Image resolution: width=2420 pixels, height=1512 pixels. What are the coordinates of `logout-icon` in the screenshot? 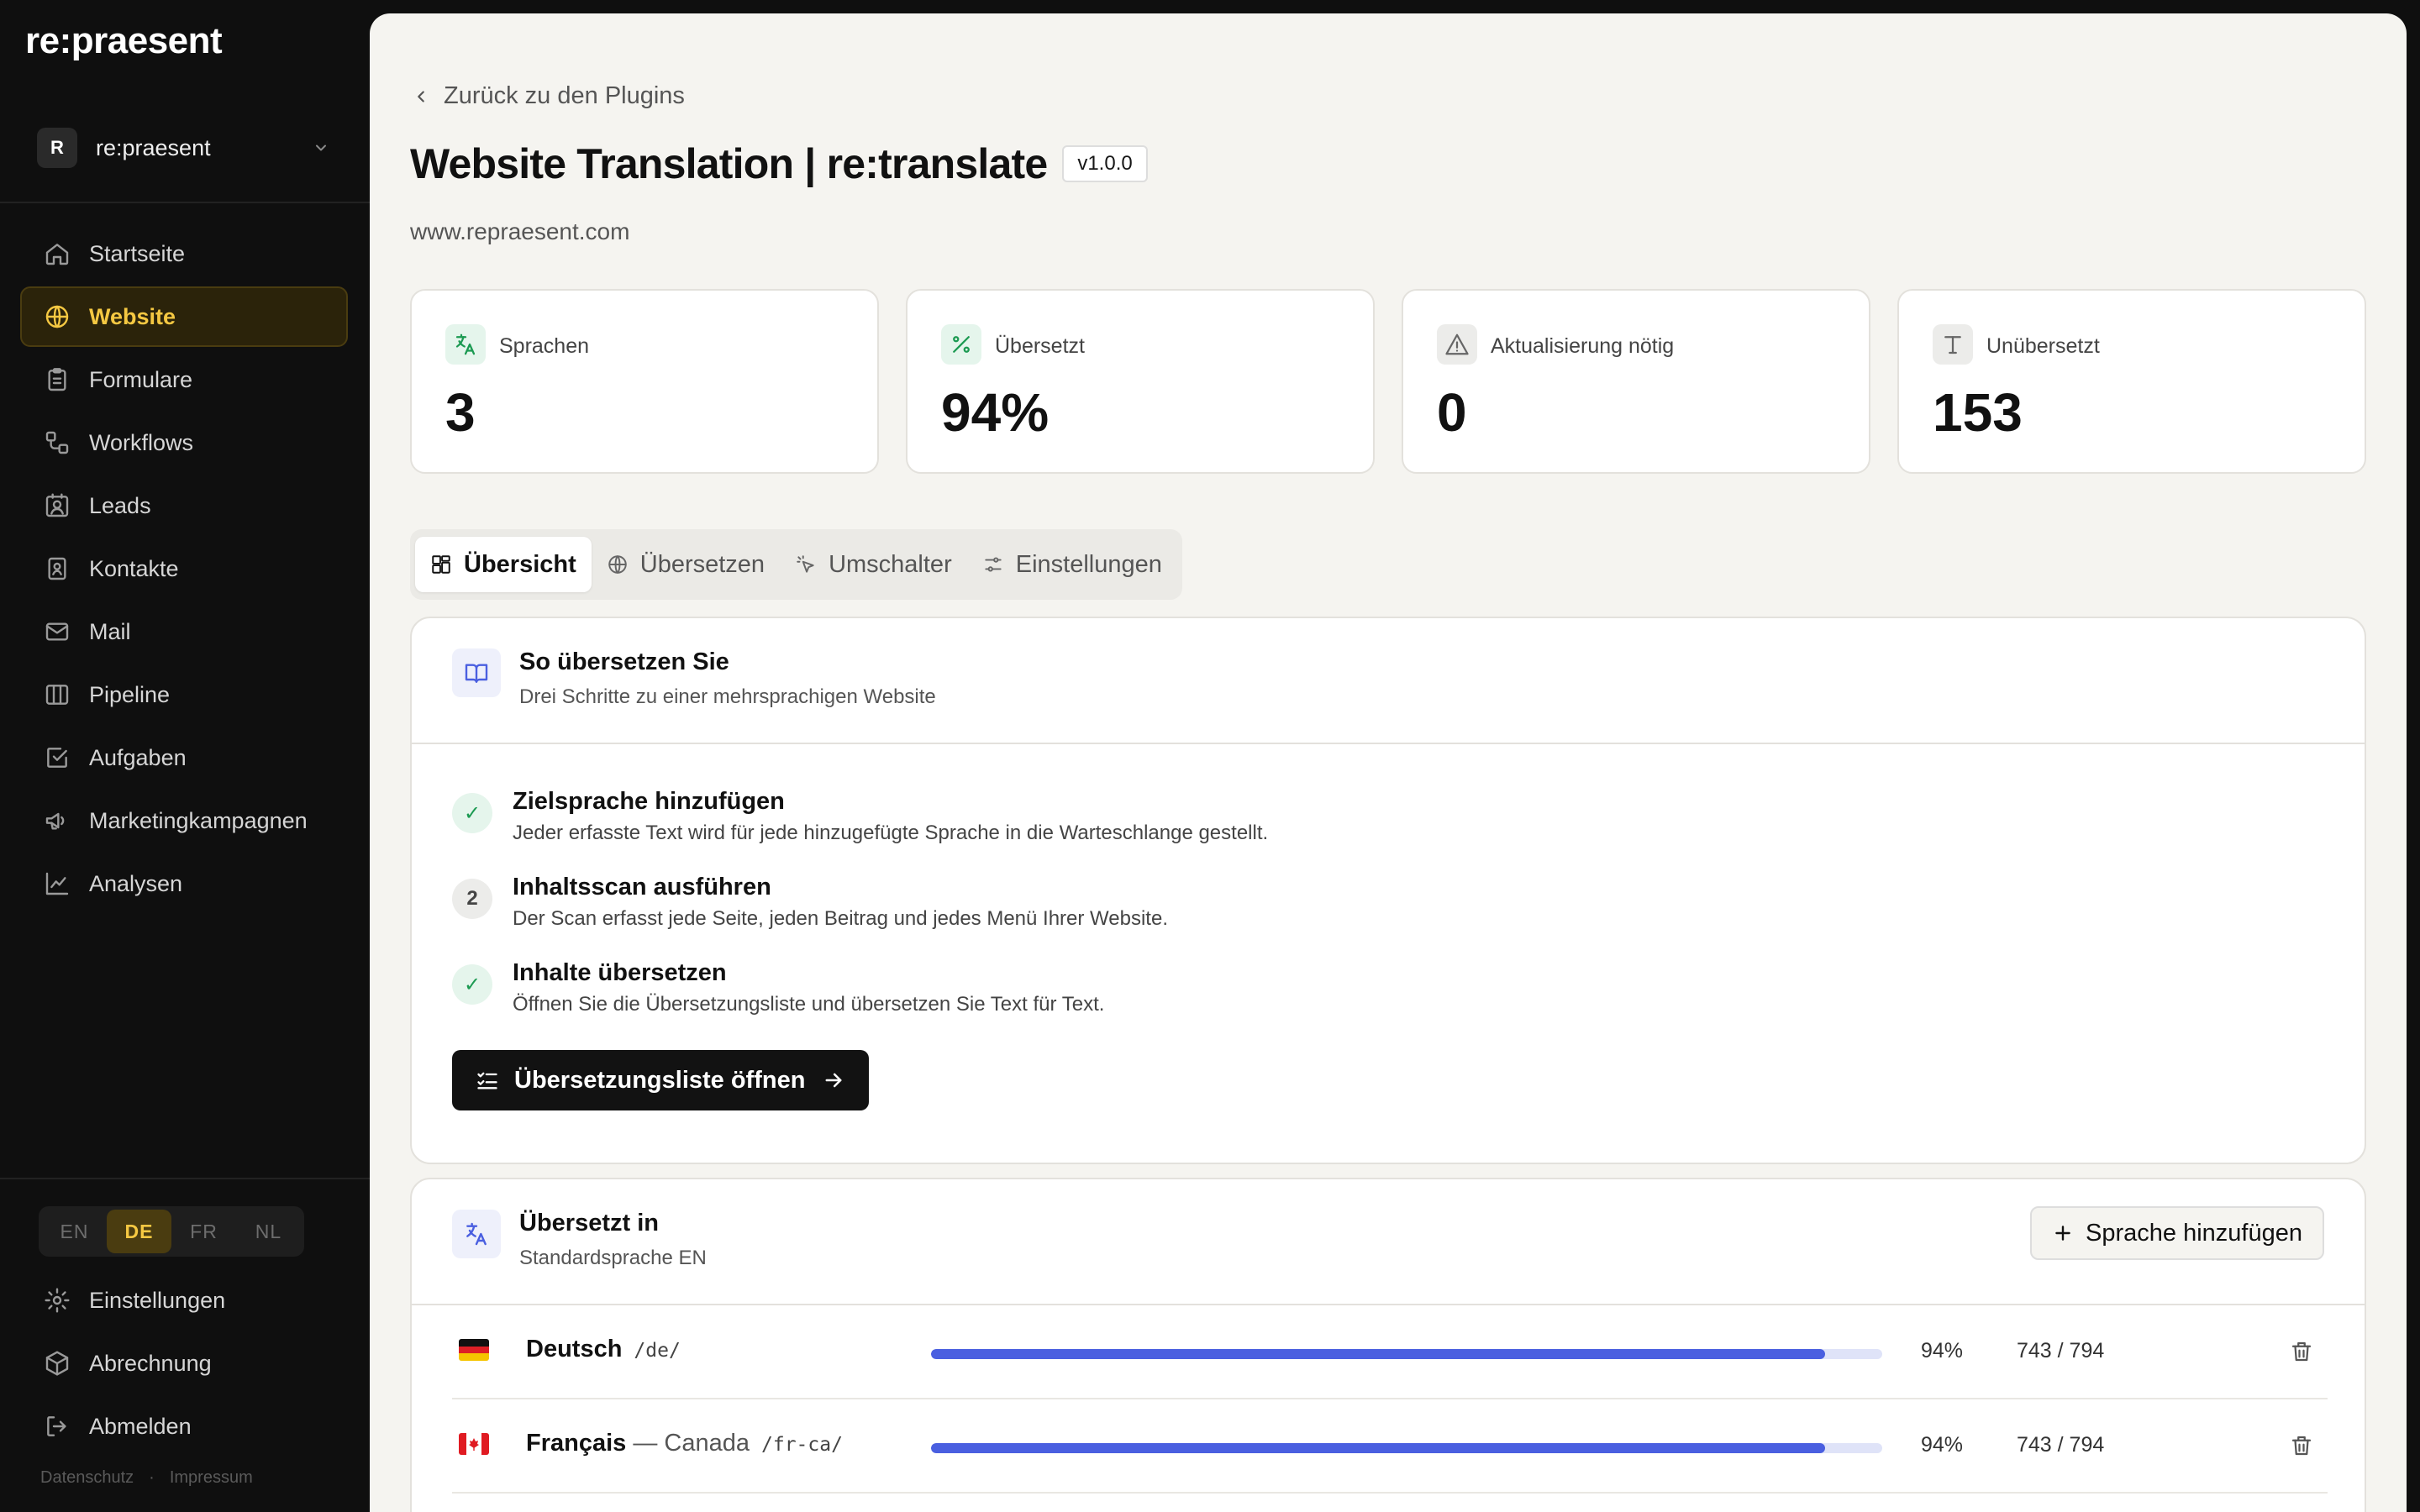 It's located at (56, 1426).